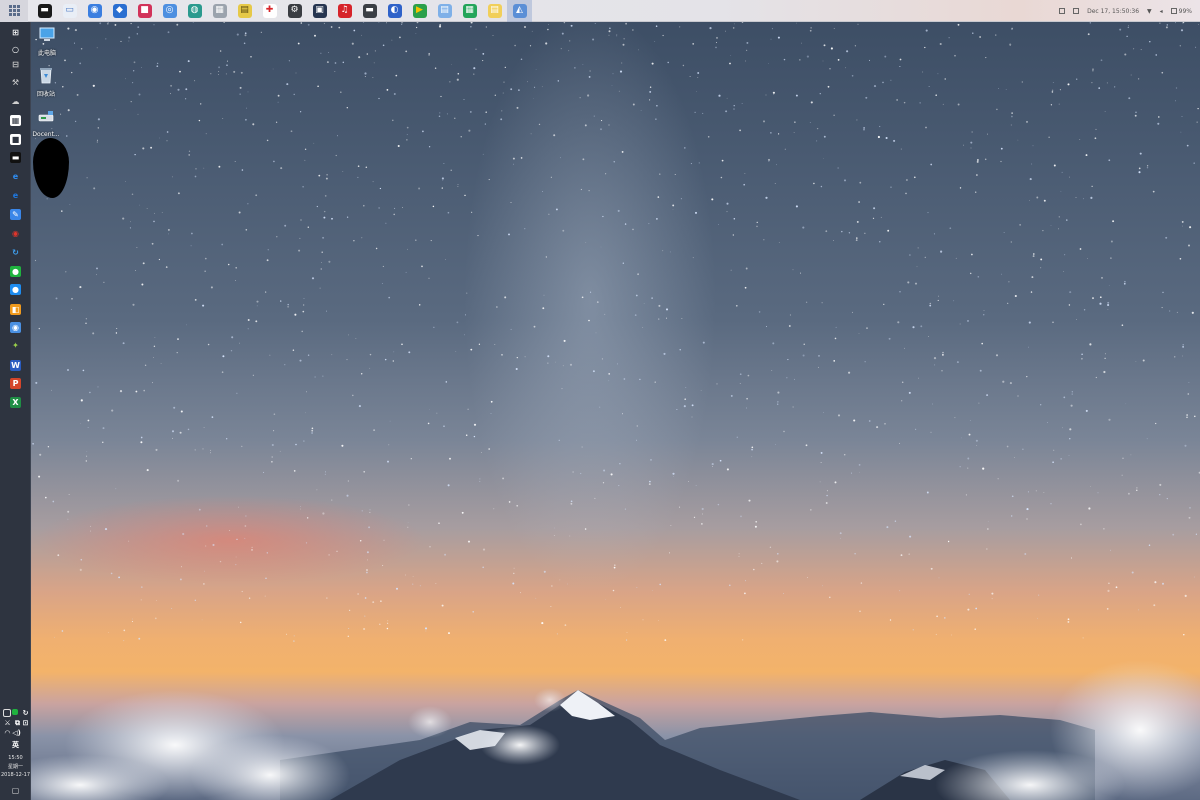 Image resolution: width=1200 pixels, height=800 pixels. Describe the element at coordinates (46, 116) in the screenshot. I see `network-drive-icon` at that location.